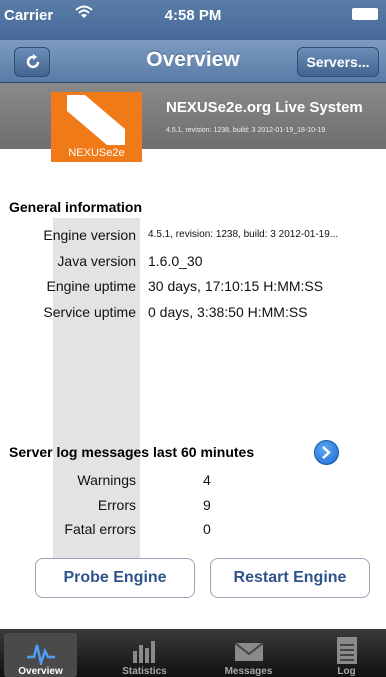  What do you see at coordinates (207, 480) in the screenshot?
I see `warnings-value: 4` at bounding box center [207, 480].